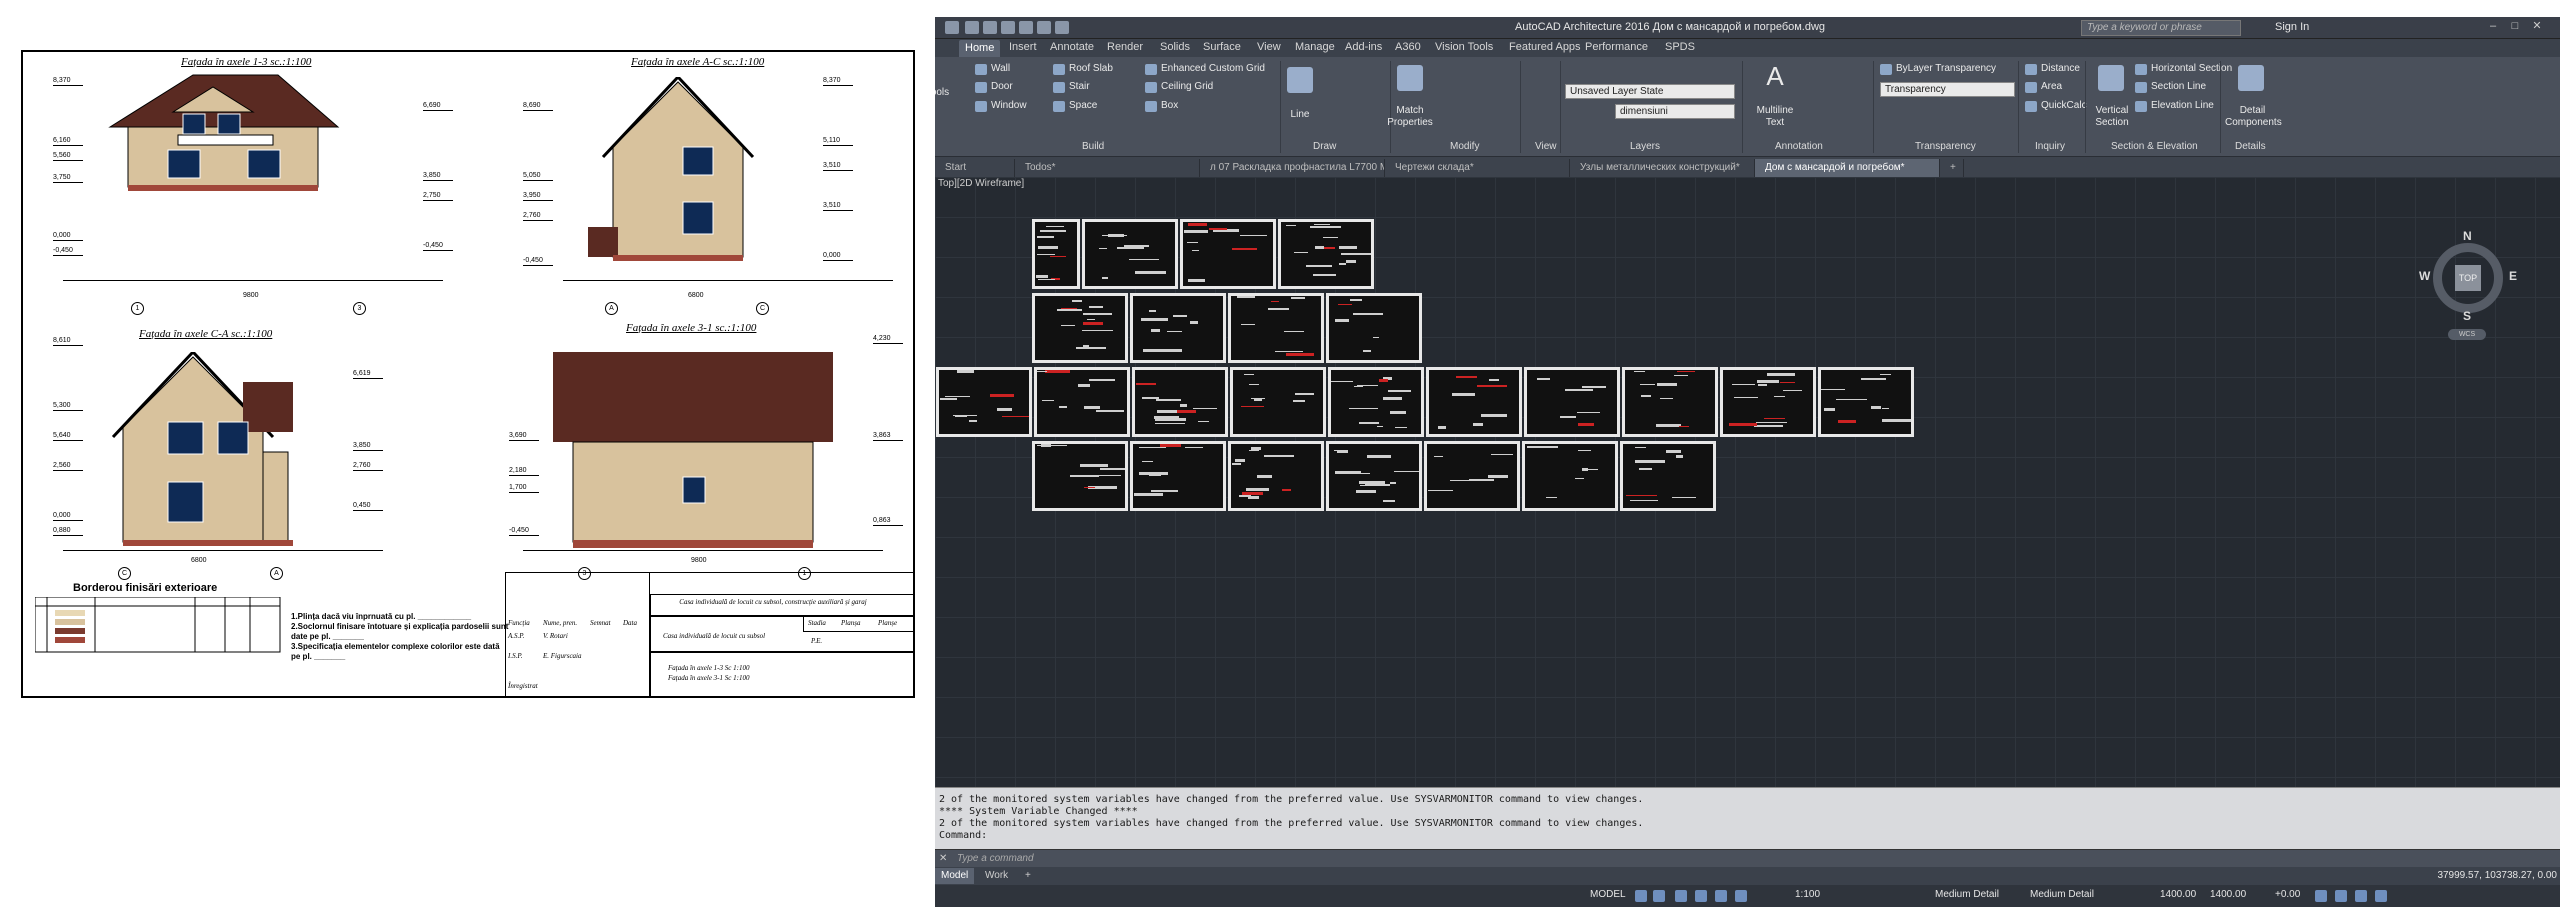 The image size is (2560, 919). Describe the element at coordinates (2515, 27) in the screenshot. I see `maximize-icon: □` at that location.